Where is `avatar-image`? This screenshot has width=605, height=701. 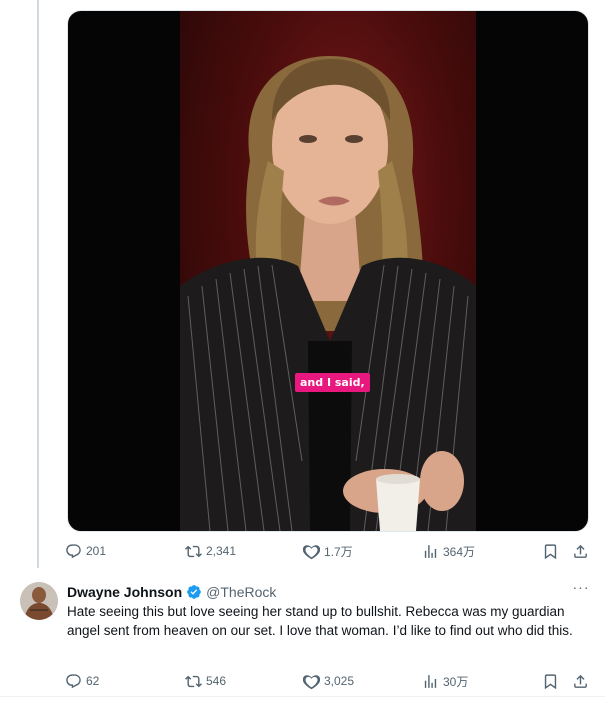 avatar-image is located at coordinates (39, 601).